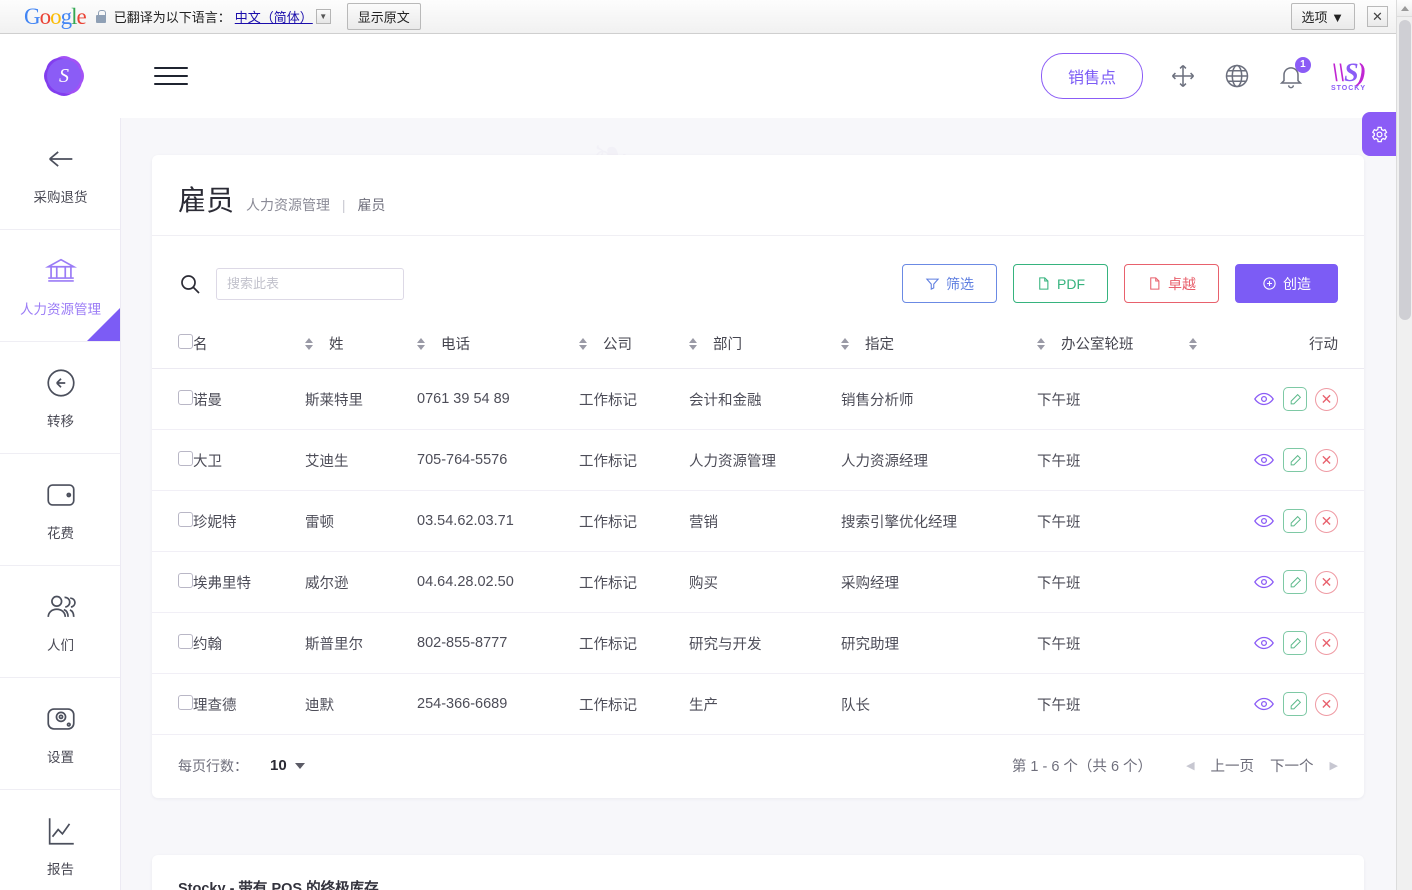  What do you see at coordinates (1205, 345) in the screenshot?
I see `column-header-sort-extra` at bounding box center [1205, 345].